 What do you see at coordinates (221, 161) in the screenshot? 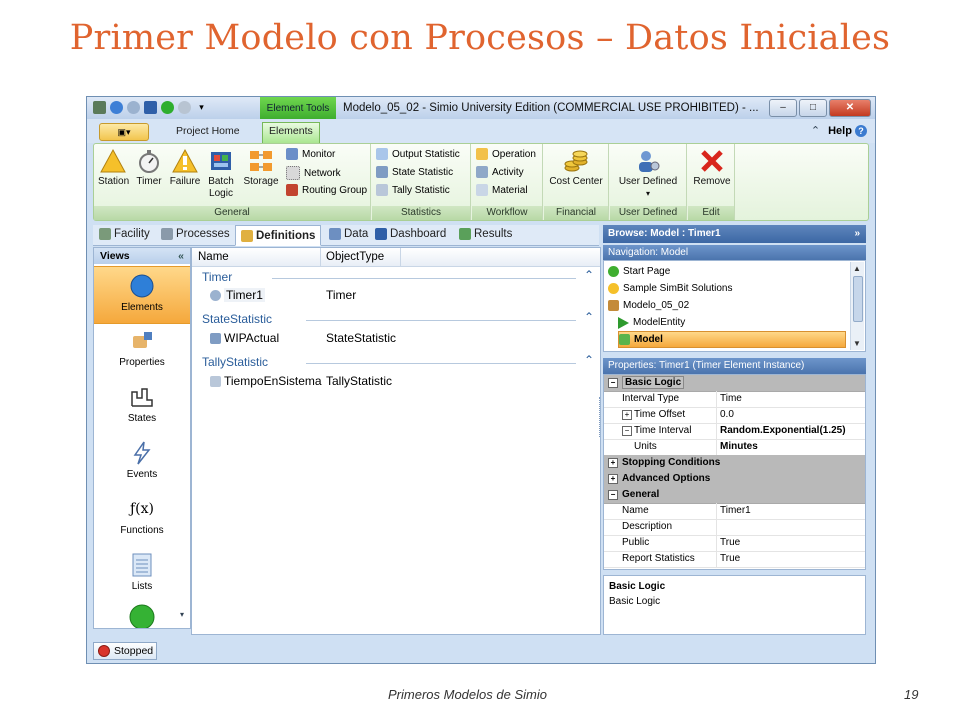
I see `batch-logic-icon` at bounding box center [221, 161].